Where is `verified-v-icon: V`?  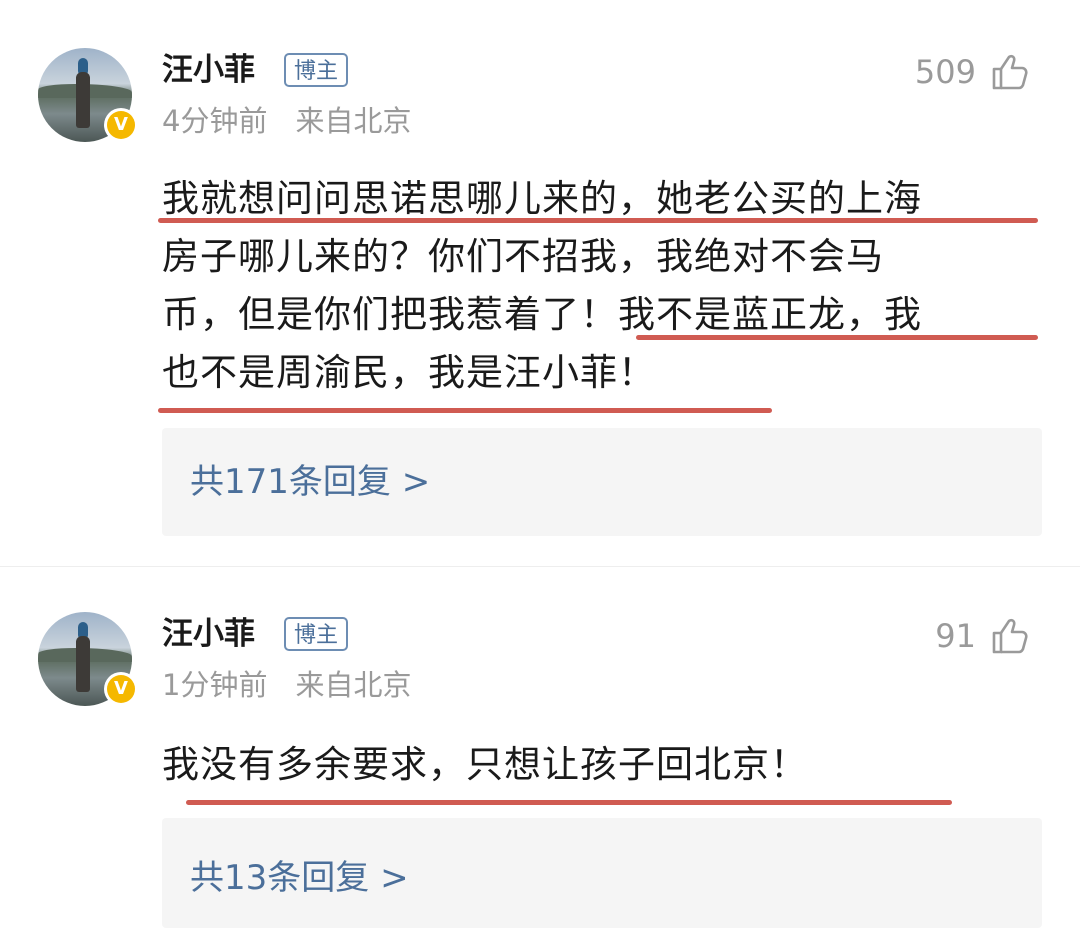
verified-v-icon: V is located at coordinates (121, 689).